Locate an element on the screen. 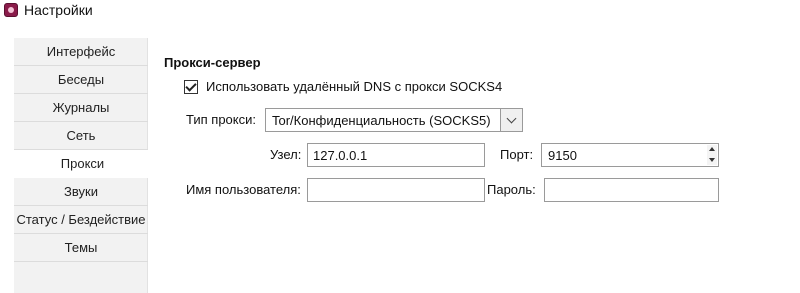 The height and width of the screenshot is (293, 800). nav-item-proxy: Прокси is located at coordinates (82, 164).